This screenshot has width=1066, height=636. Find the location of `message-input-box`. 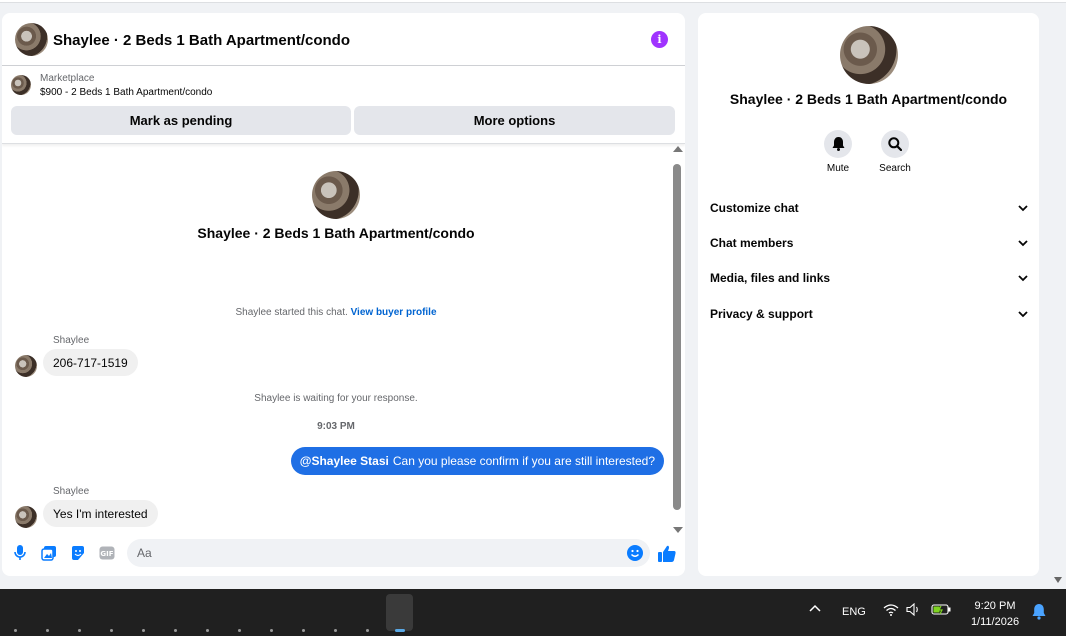

message-input-box is located at coordinates (388, 553).